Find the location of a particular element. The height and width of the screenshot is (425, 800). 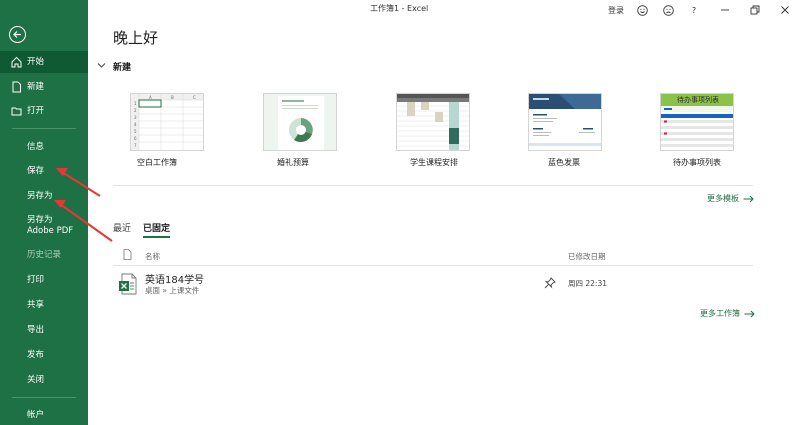

template-wedding-budget: 婚礼预算 is located at coordinates (300, 130).